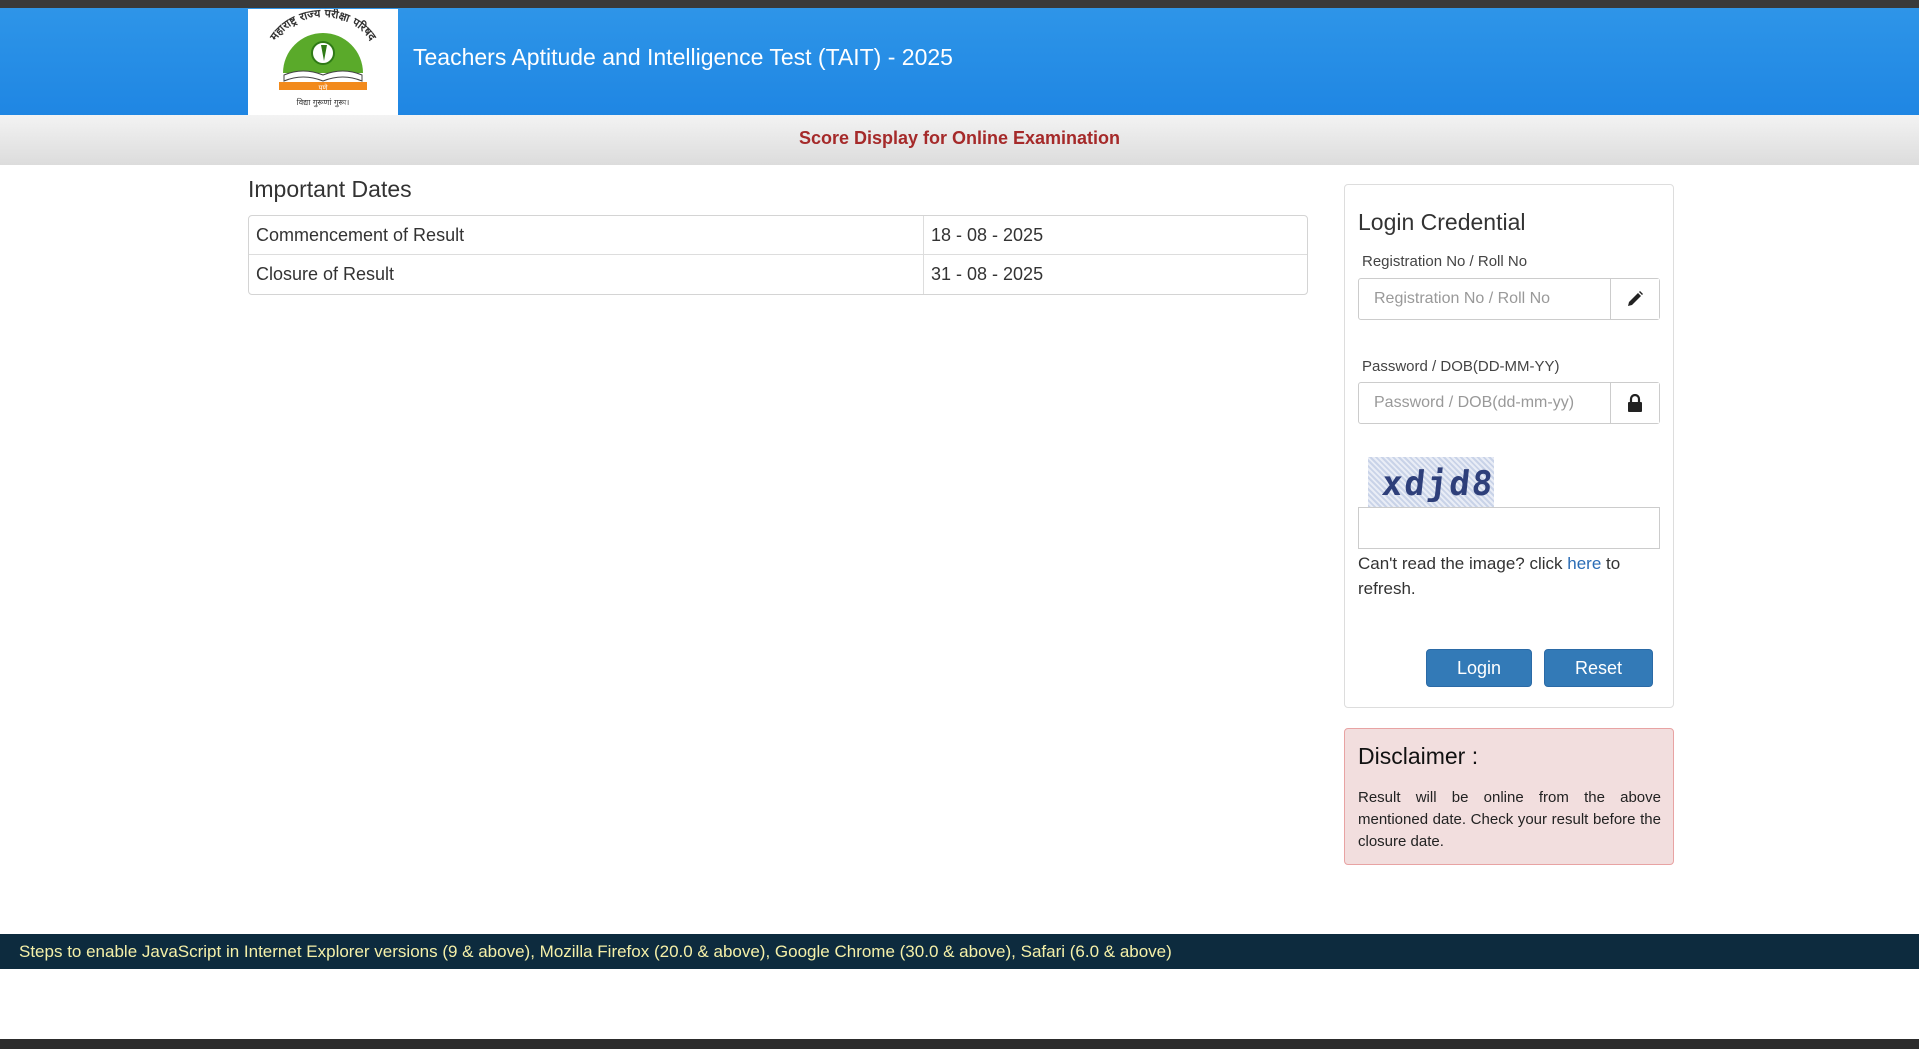  I want to click on date-value: 18 - 08 - 2025, so click(1115, 235).